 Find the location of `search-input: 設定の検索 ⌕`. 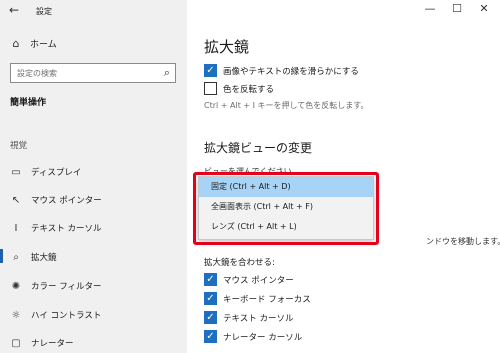

search-input: 設定の検索 ⌕ is located at coordinates (93, 73).